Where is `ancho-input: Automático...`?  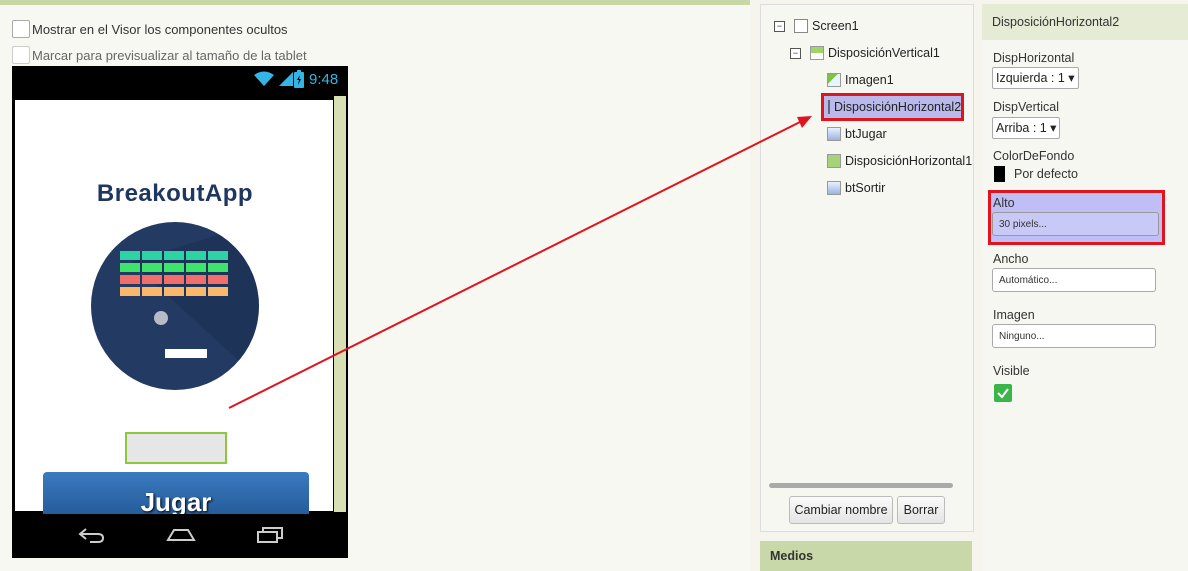
ancho-input: Automático... is located at coordinates (1074, 280).